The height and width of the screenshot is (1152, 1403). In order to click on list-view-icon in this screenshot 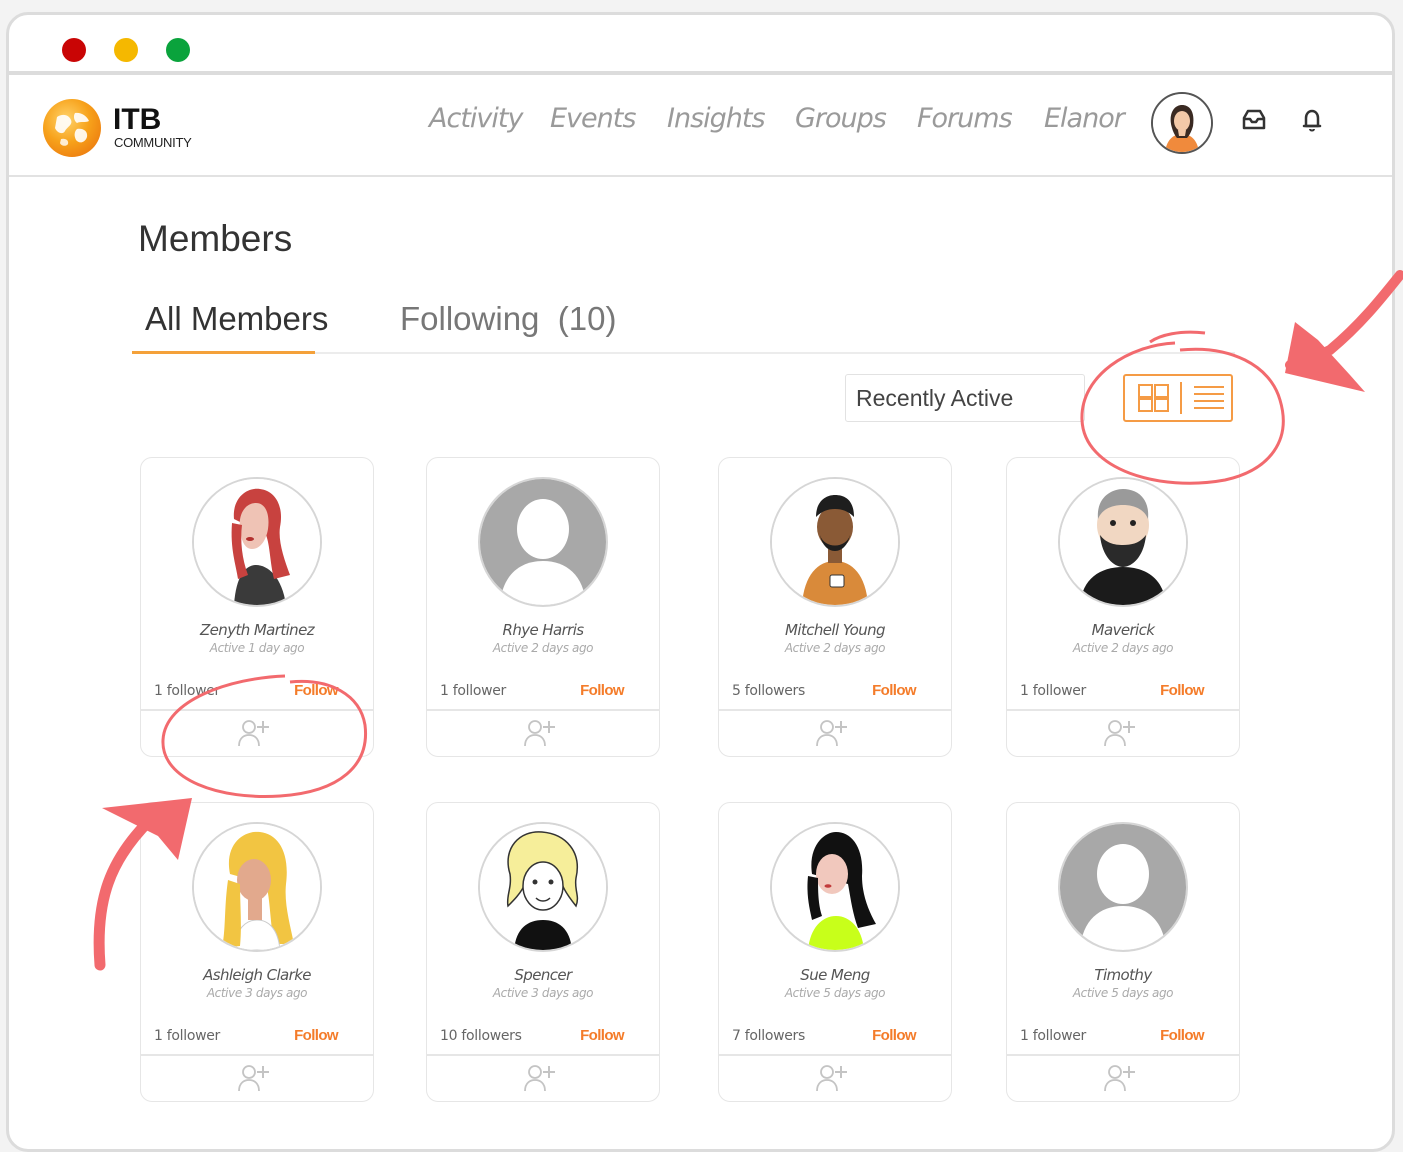, I will do `click(1209, 398)`.